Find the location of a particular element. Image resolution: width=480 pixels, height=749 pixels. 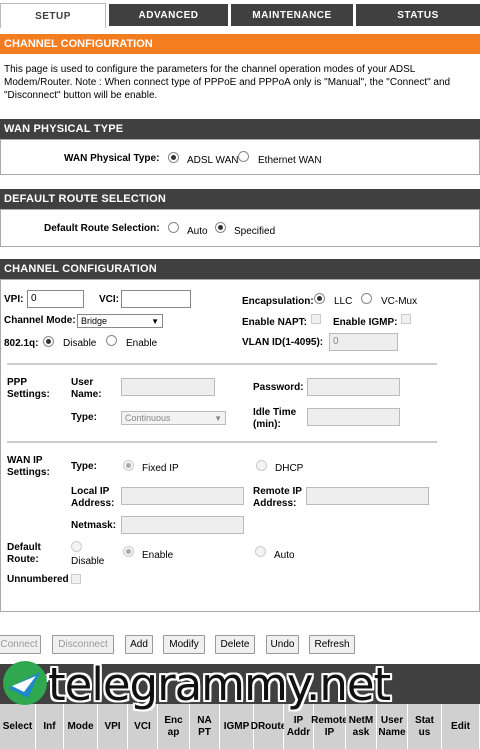

dot1q-label: 802.1q: is located at coordinates (21, 343).